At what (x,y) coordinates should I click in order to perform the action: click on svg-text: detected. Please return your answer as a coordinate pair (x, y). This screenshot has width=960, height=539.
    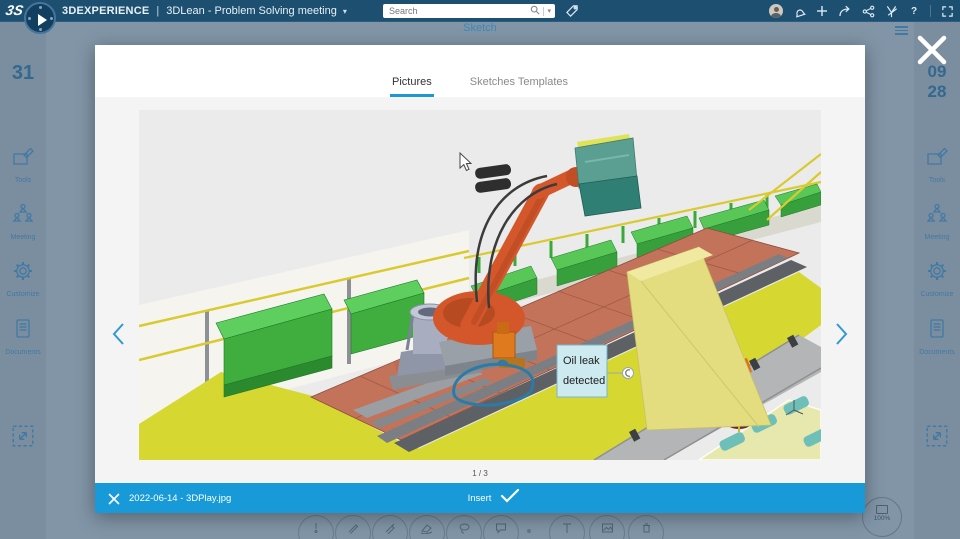
    Looking at the image, I should click on (584, 381).